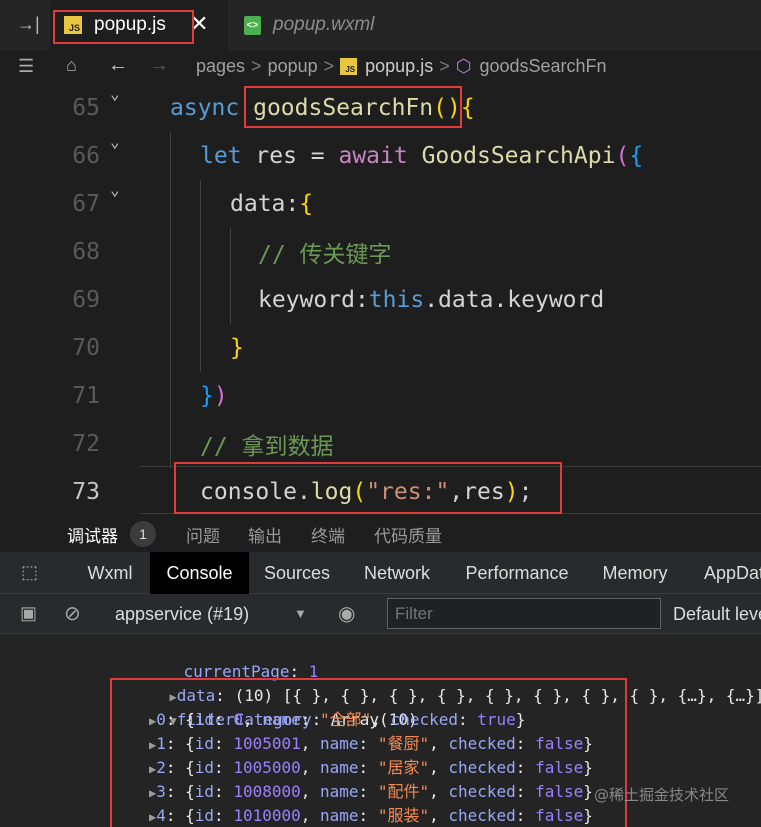  I want to click on bottom-panel-tabs: 调试器 1 问题 输出 终端 代码质量, so click(380, 534).